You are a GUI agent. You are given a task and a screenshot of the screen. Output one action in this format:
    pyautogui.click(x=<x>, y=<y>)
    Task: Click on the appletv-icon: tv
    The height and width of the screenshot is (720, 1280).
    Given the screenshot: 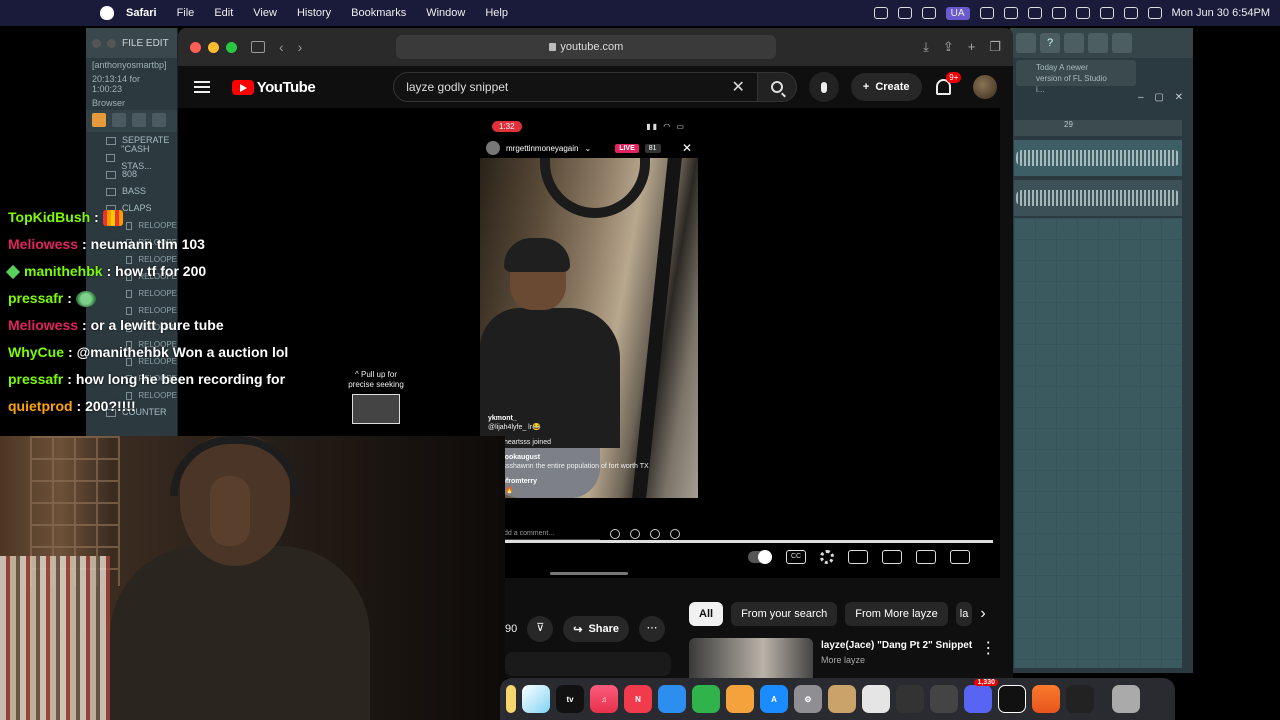 What is the action you would take?
    pyautogui.click(x=570, y=699)
    